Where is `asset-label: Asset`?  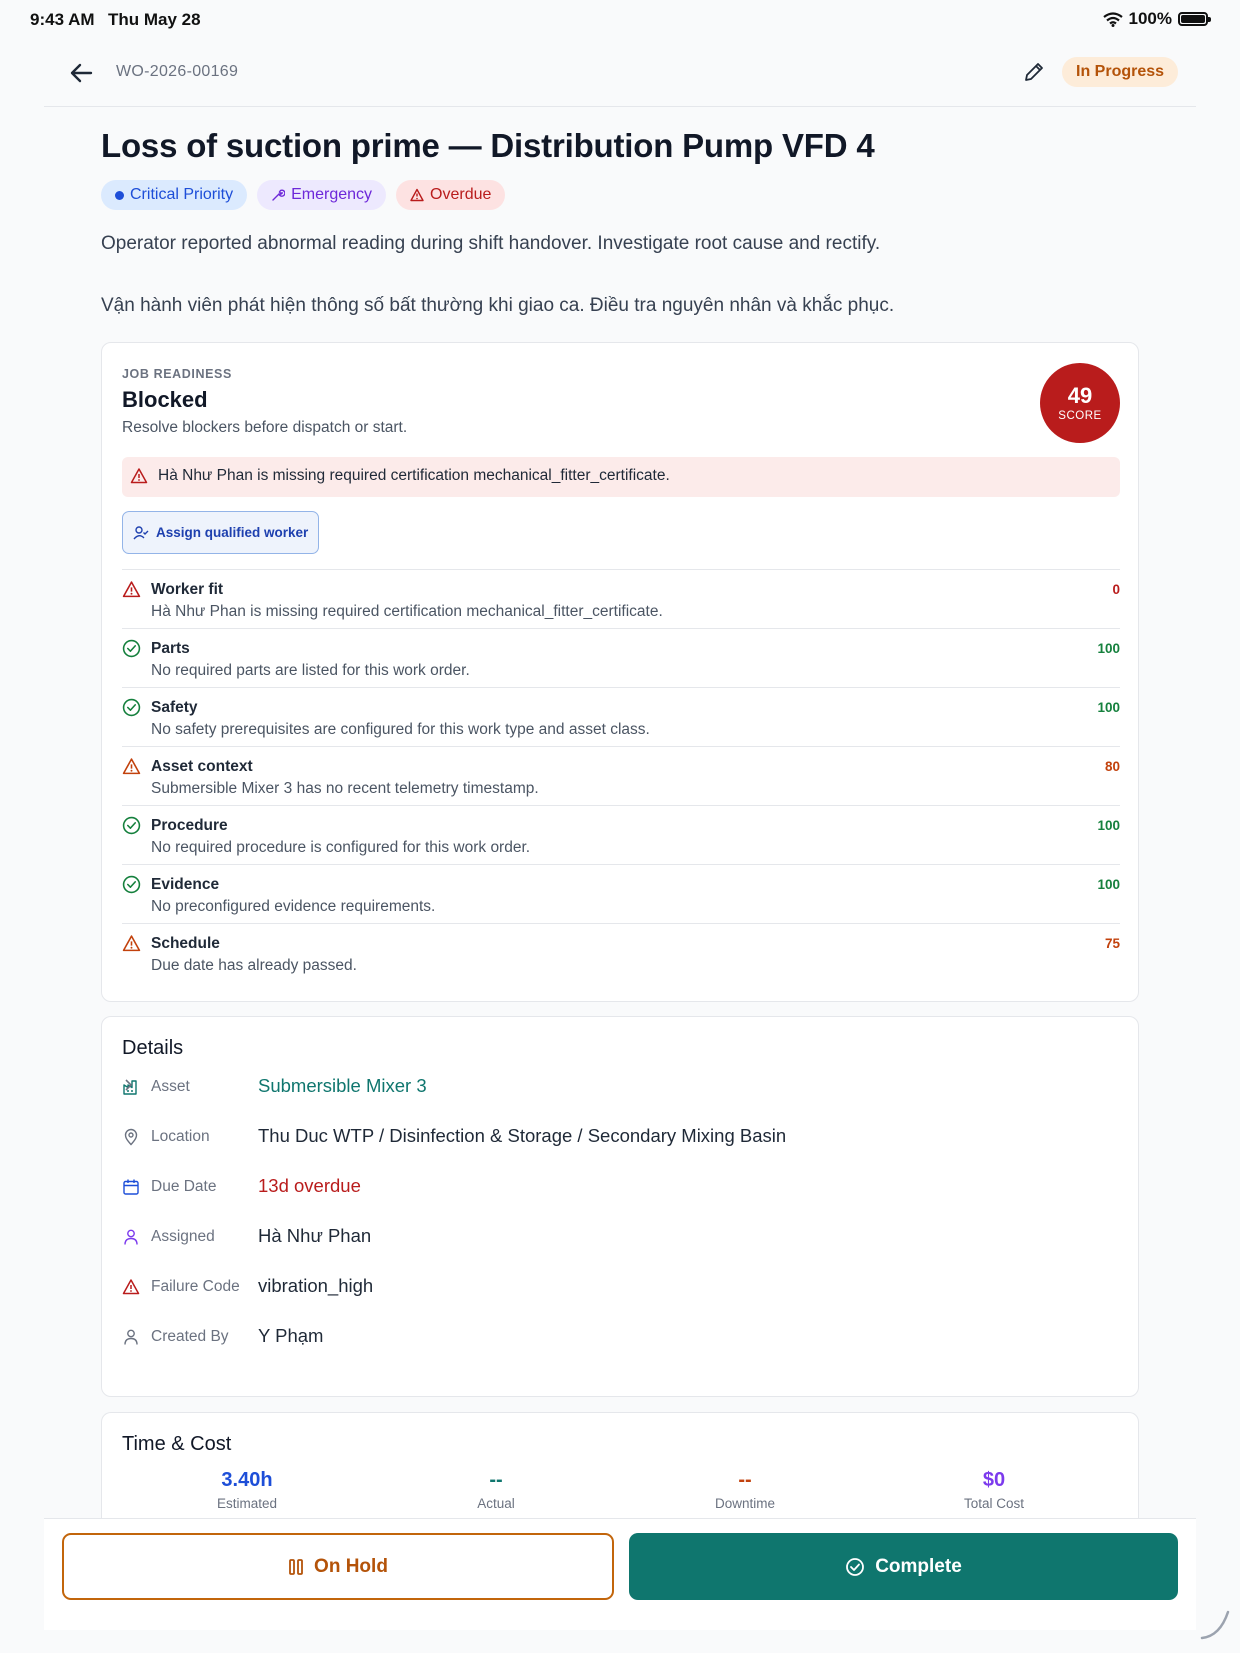
asset-label: Asset is located at coordinates (170, 1086).